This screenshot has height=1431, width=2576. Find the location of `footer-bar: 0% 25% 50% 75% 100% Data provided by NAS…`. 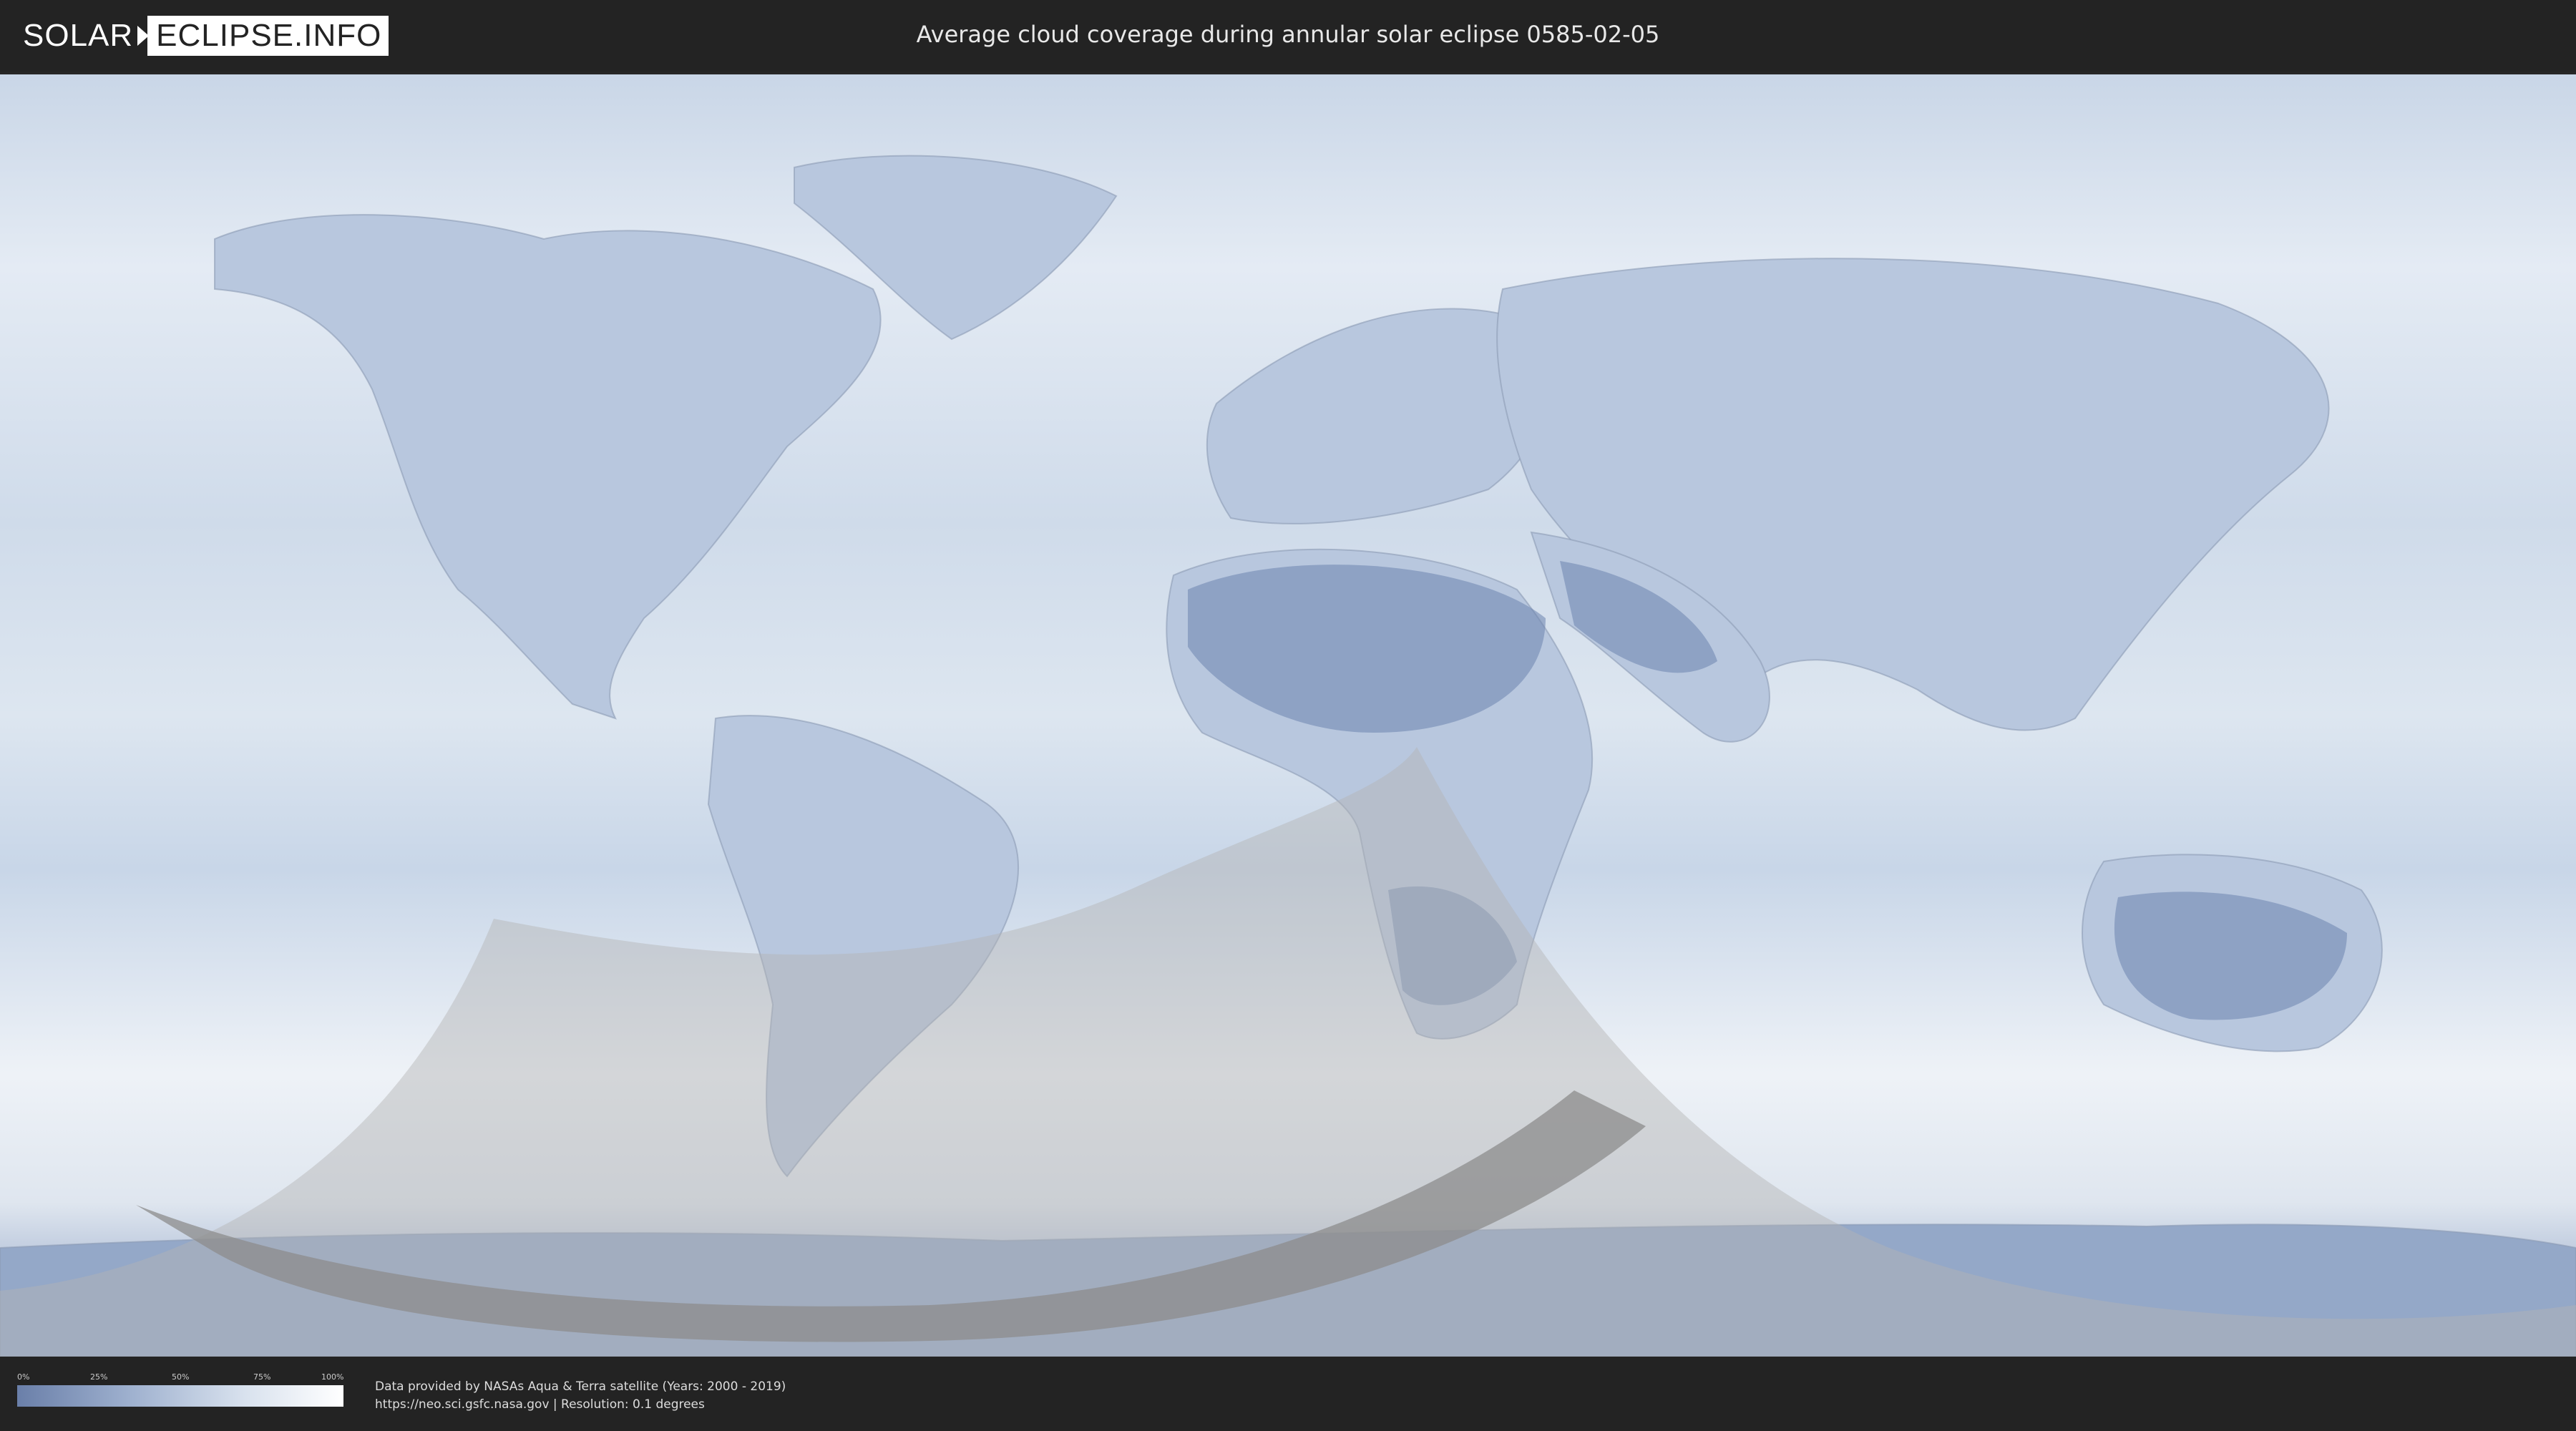

footer-bar: 0% 25% 50% 75% 100% Data provided by NAS… is located at coordinates (1288, 1394).